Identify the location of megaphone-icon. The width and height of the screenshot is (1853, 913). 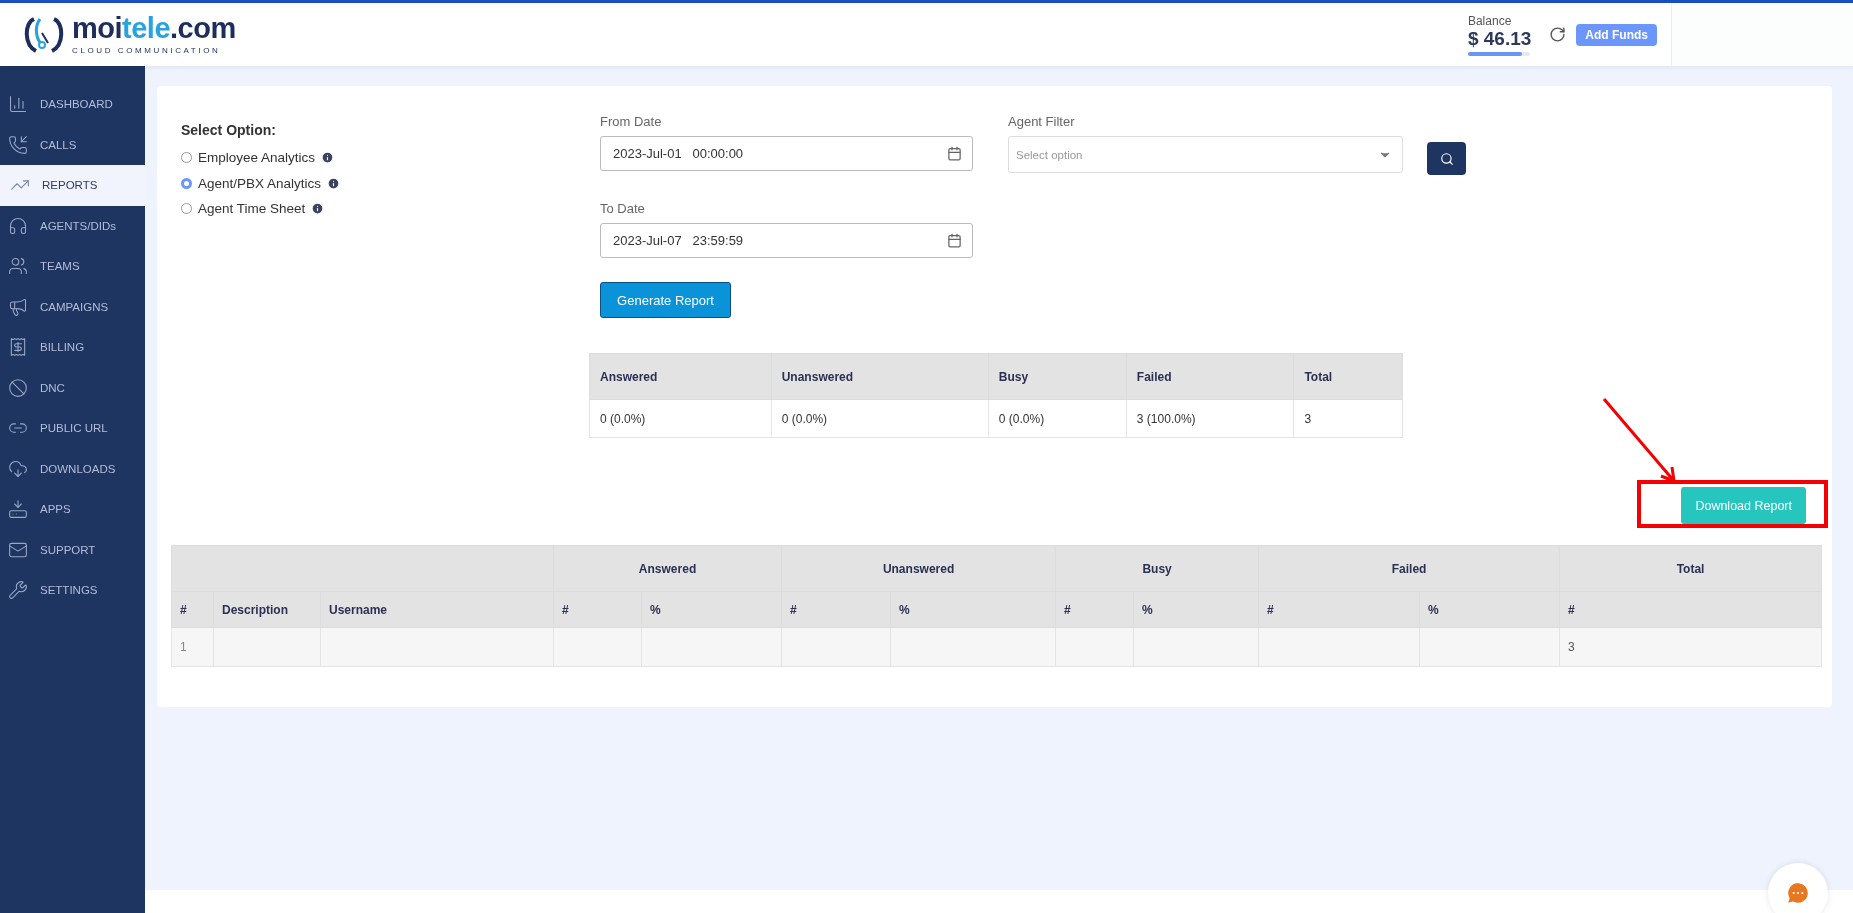
(18, 306).